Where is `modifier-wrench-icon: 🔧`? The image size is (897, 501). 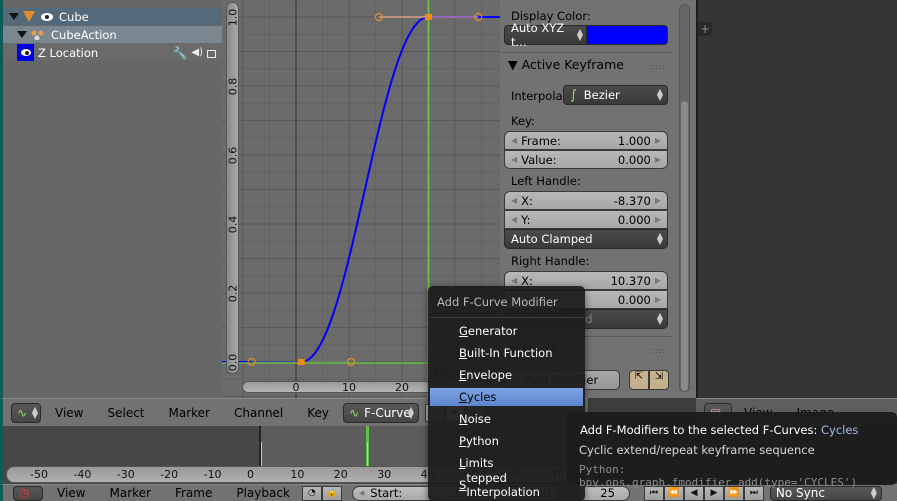
modifier-wrench-icon: 🔧 is located at coordinates (179, 53).